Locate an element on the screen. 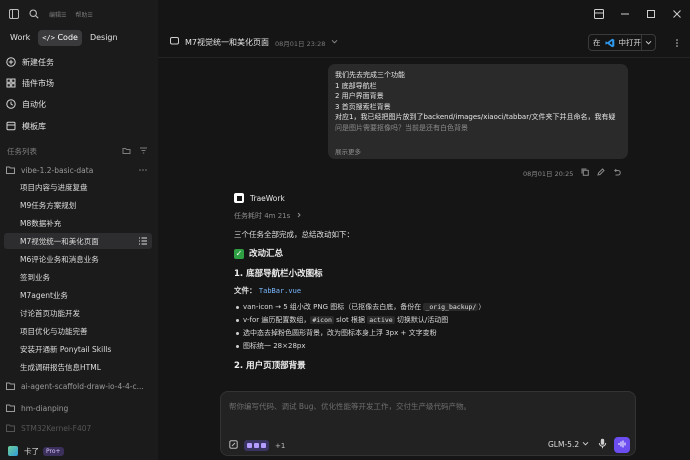 Image resolution: width=690 pixels, height=460 pixels. task-row: 讨论首页功能开发 is located at coordinates (78, 313).